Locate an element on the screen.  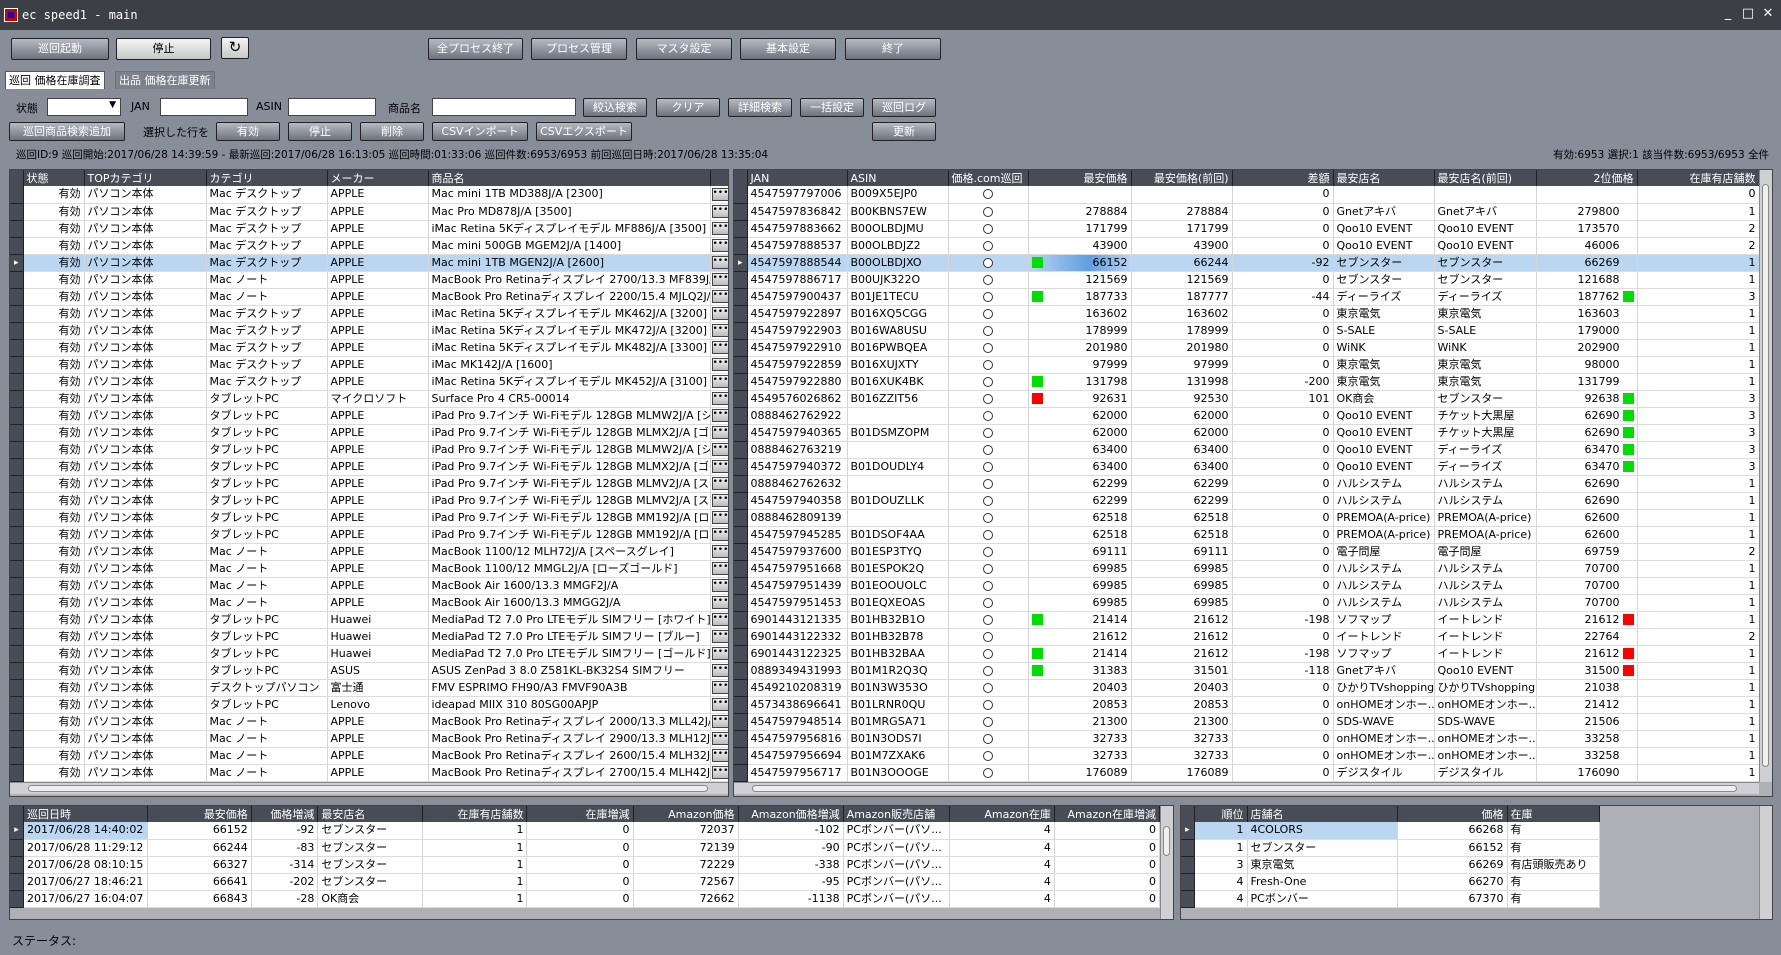
column-header: 価格 is located at coordinates (1452, 814).